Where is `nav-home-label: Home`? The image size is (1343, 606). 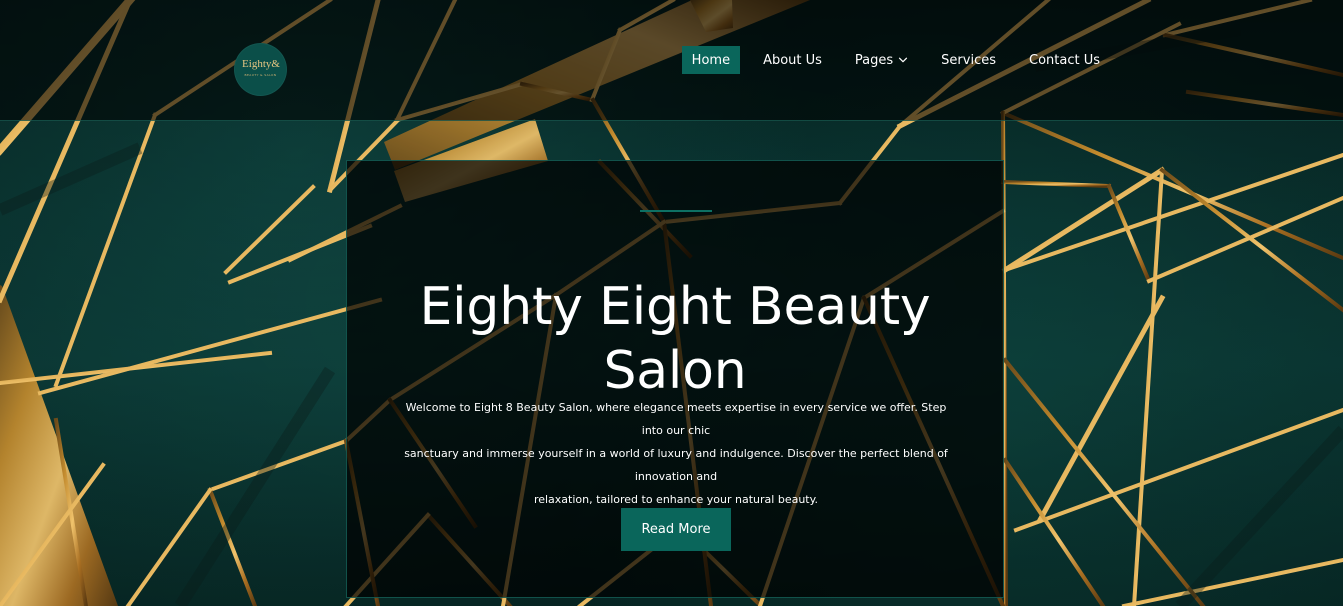
nav-home-label: Home is located at coordinates (711, 60).